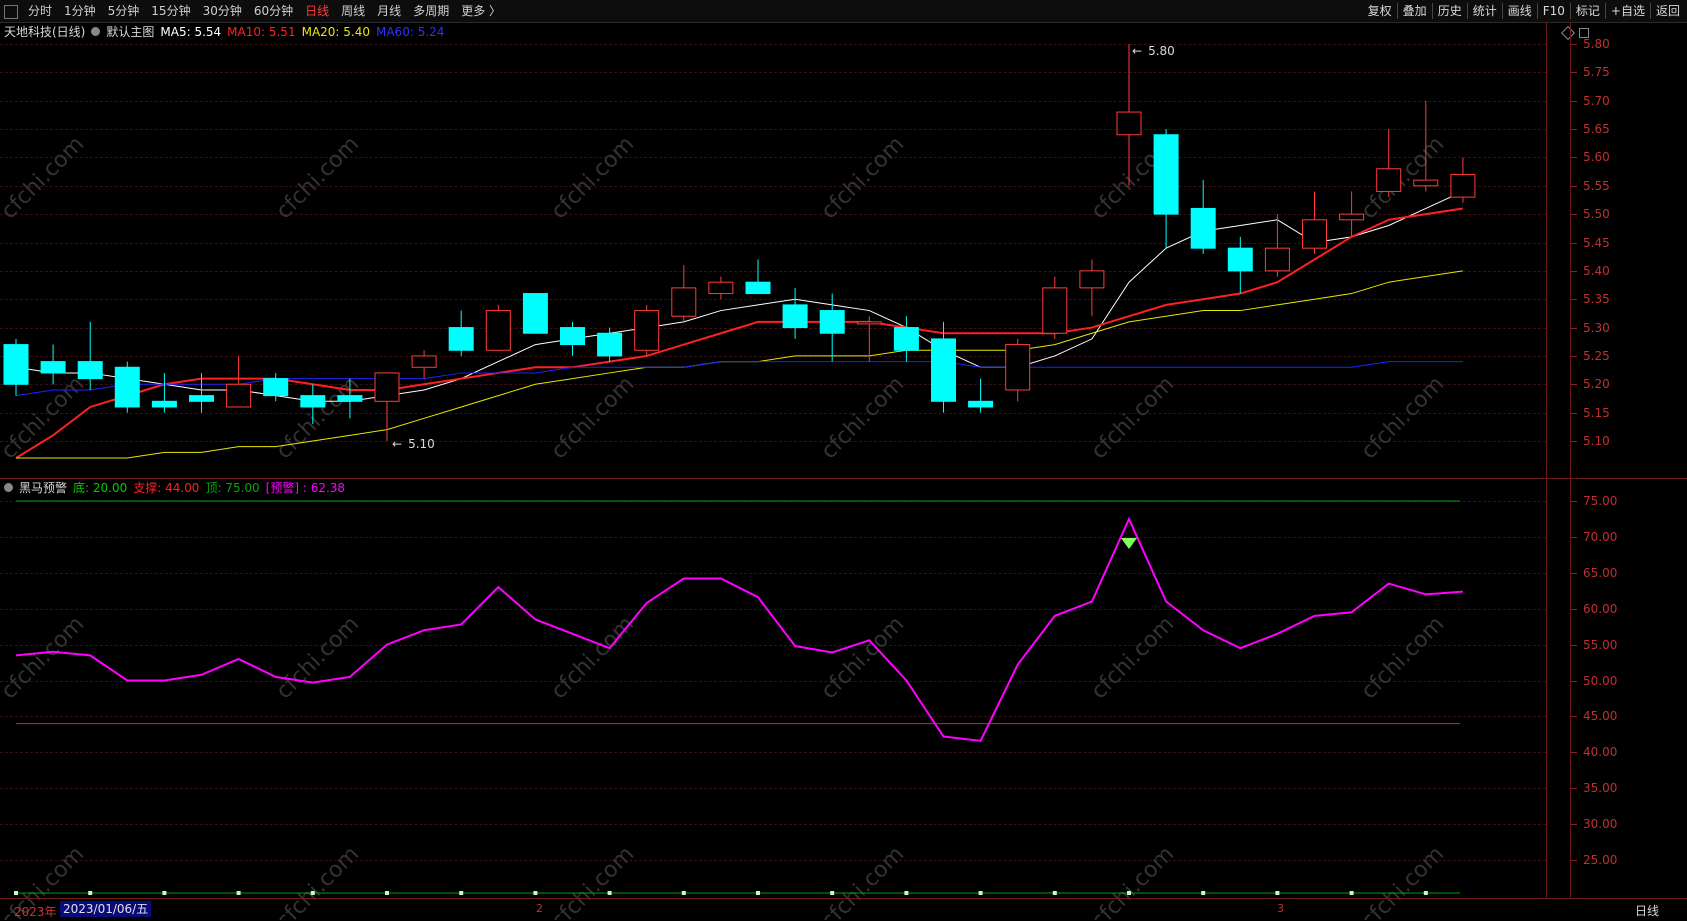  Describe the element at coordinates (1137, 51) in the screenshot. I see `high-arrow-icon: ←` at that location.